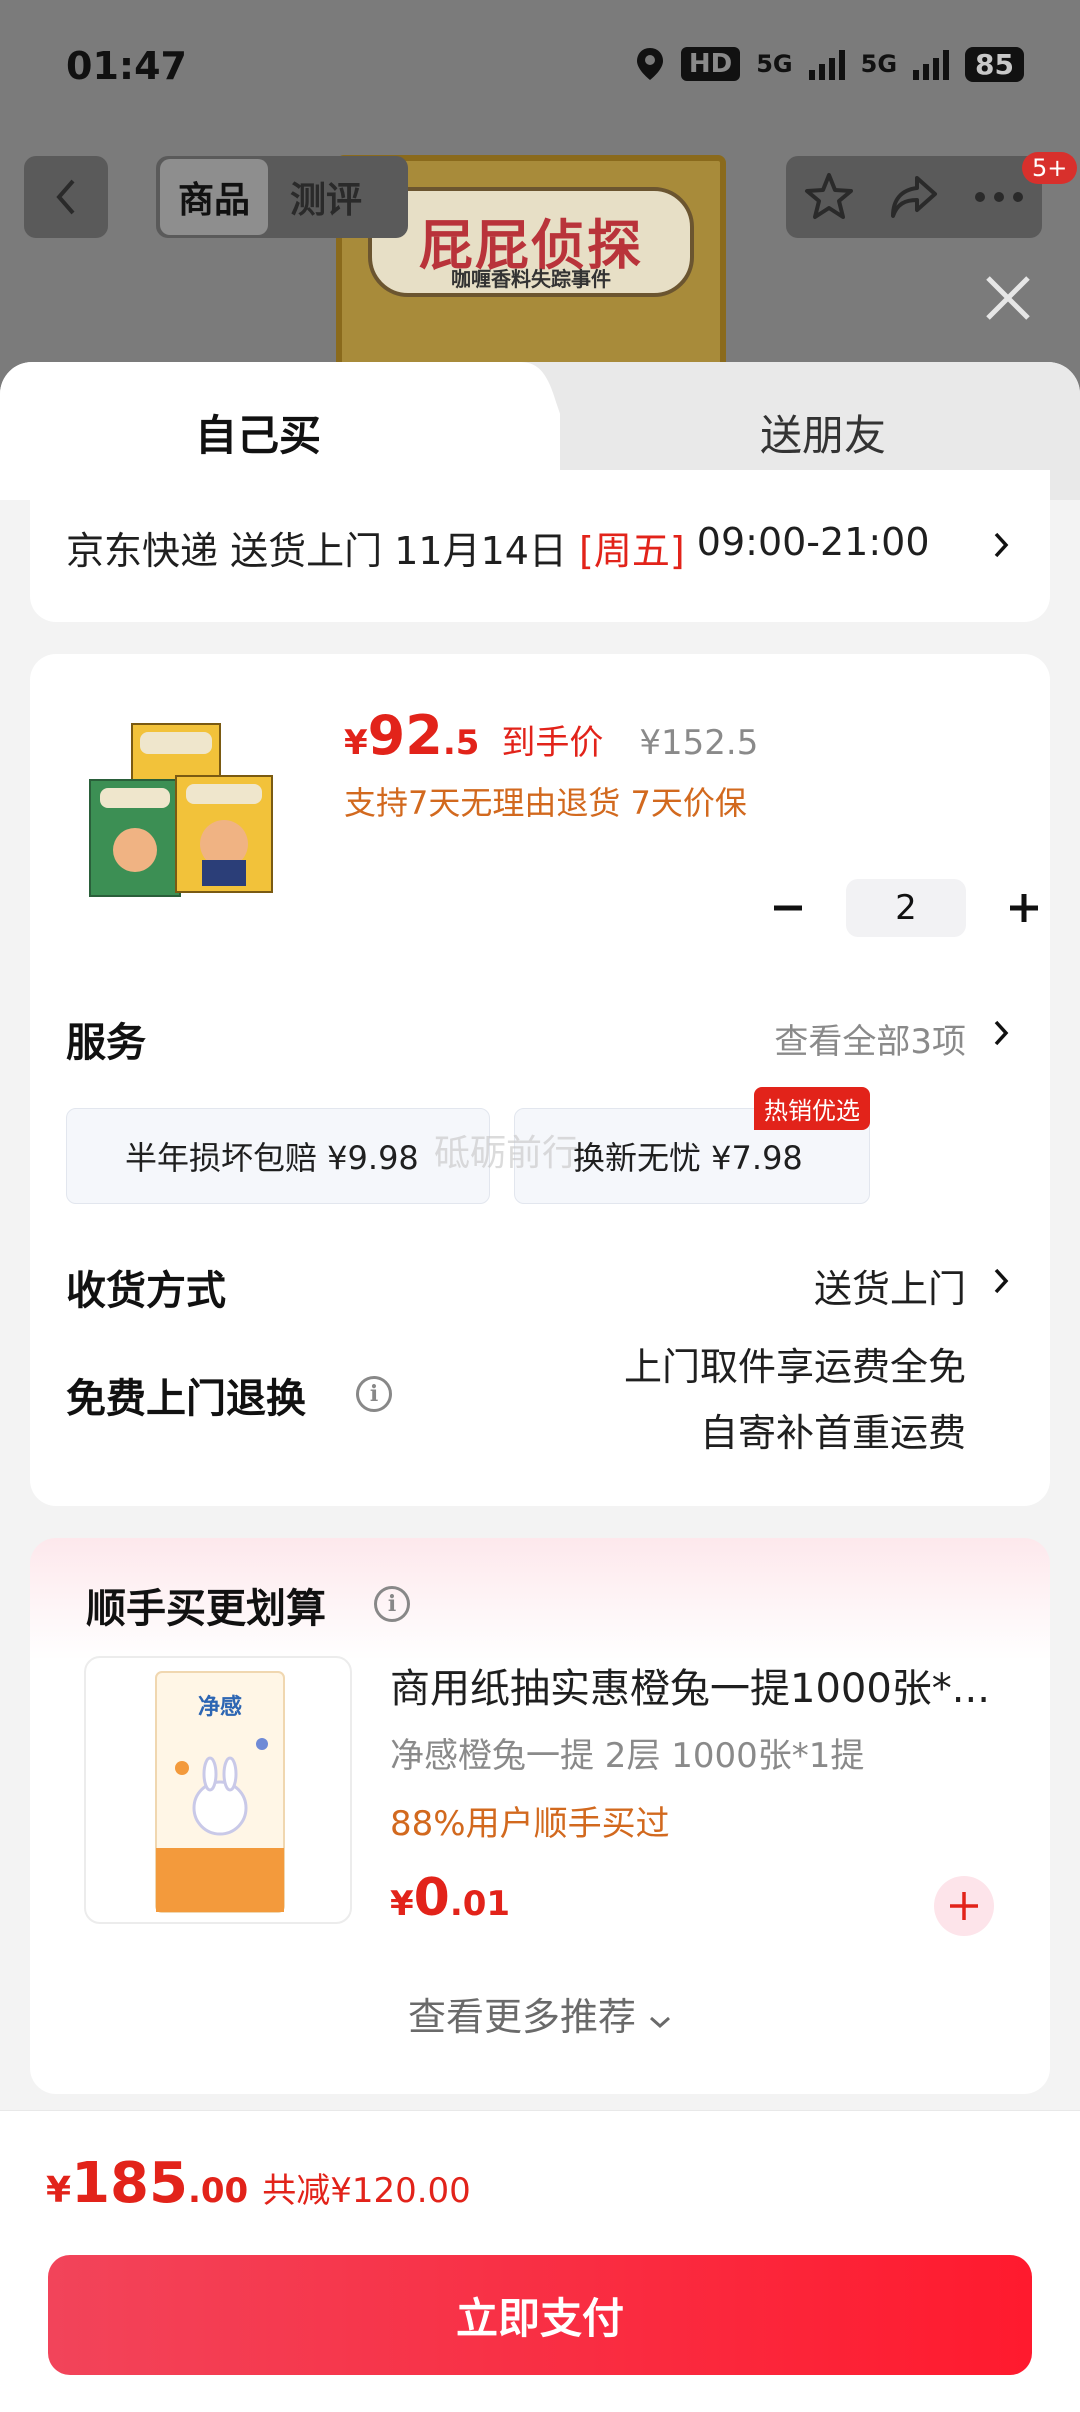 This screenshot has width=1080, height=2412. What do you see at coordinates (366, 2191) in the screenshot?
I see `total-discount: 共减¥120.00` at bounding box center [366, 2191].